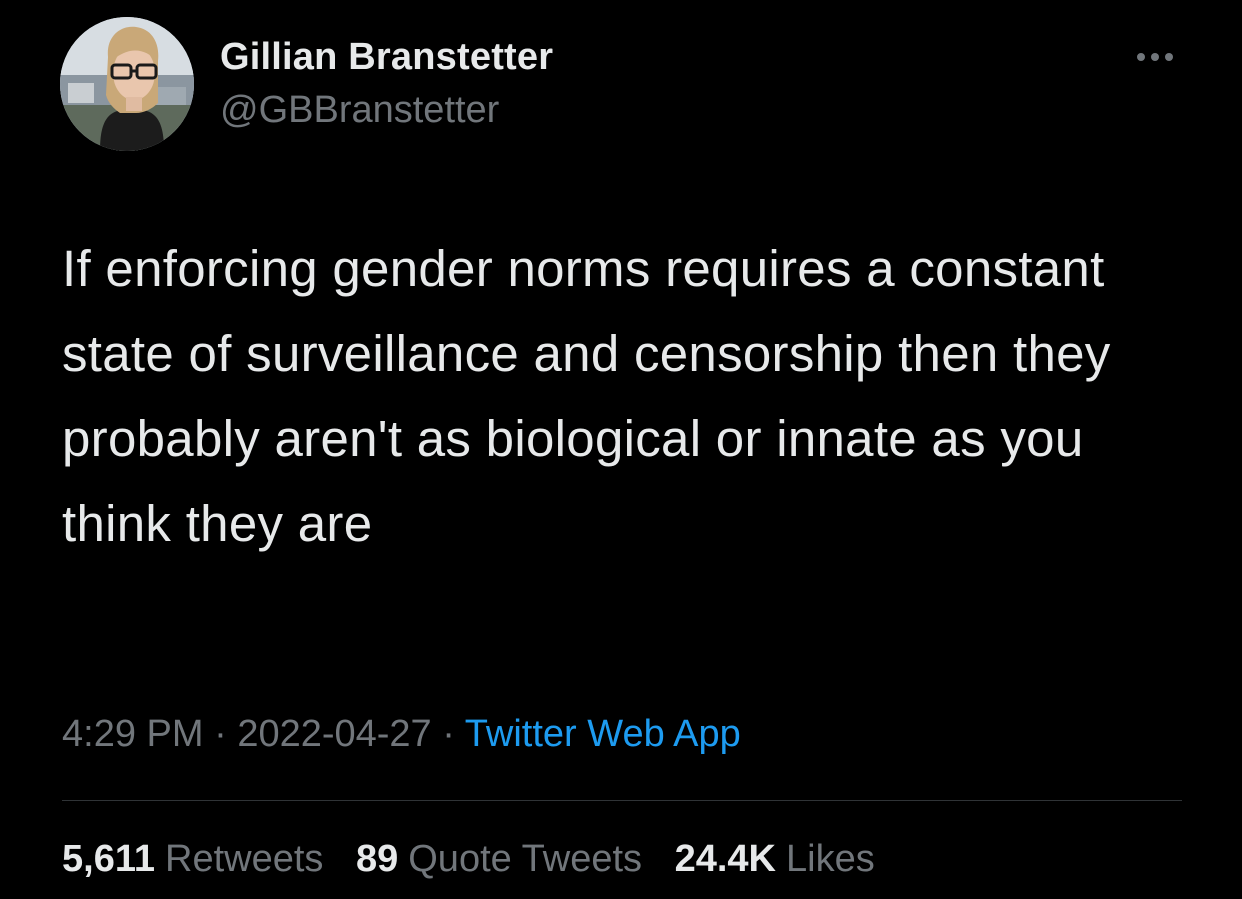 The height and width of the screenshot is (899, 1242). I want to click on quote-tweets-count: 89, so click(377, 859).